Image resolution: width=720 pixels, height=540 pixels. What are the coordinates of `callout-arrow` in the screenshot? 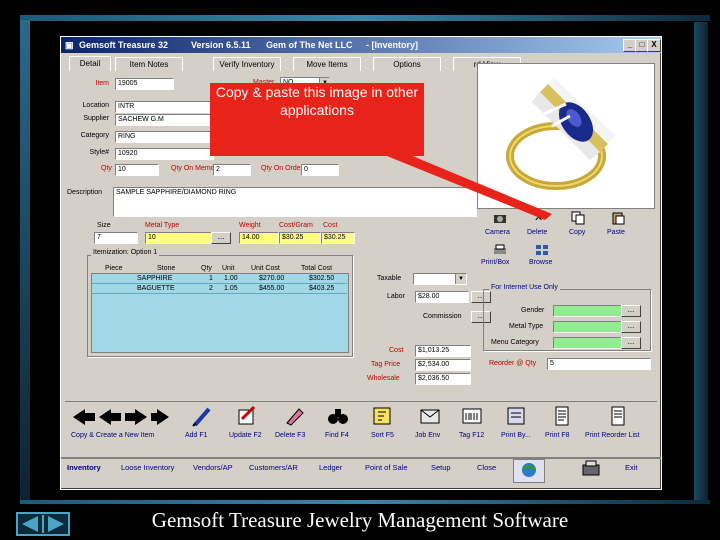 It's located at (462, 185).